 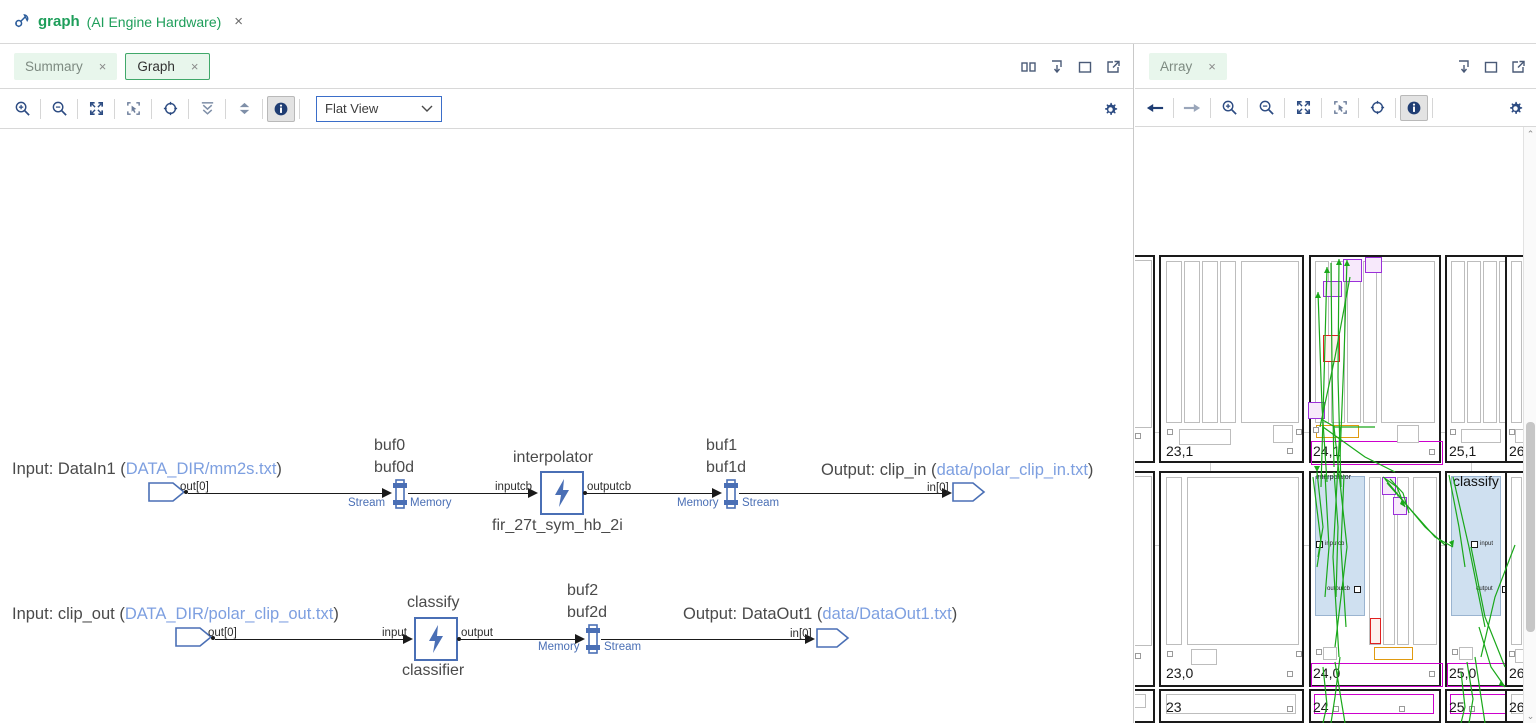 What do you see at coordinates (133, 109) in the screenshot?
I see `zoom-selection-button` at bounding box center [133, 109].